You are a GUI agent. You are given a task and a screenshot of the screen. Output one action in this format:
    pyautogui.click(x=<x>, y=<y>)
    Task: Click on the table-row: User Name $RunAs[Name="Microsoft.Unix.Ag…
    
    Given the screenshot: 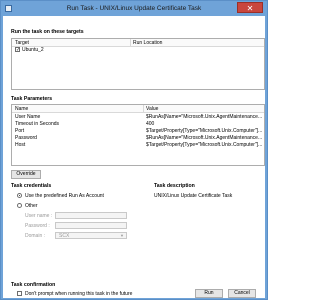 What is the action you would take?
    pyautogui.click(x=138, y=117)
    